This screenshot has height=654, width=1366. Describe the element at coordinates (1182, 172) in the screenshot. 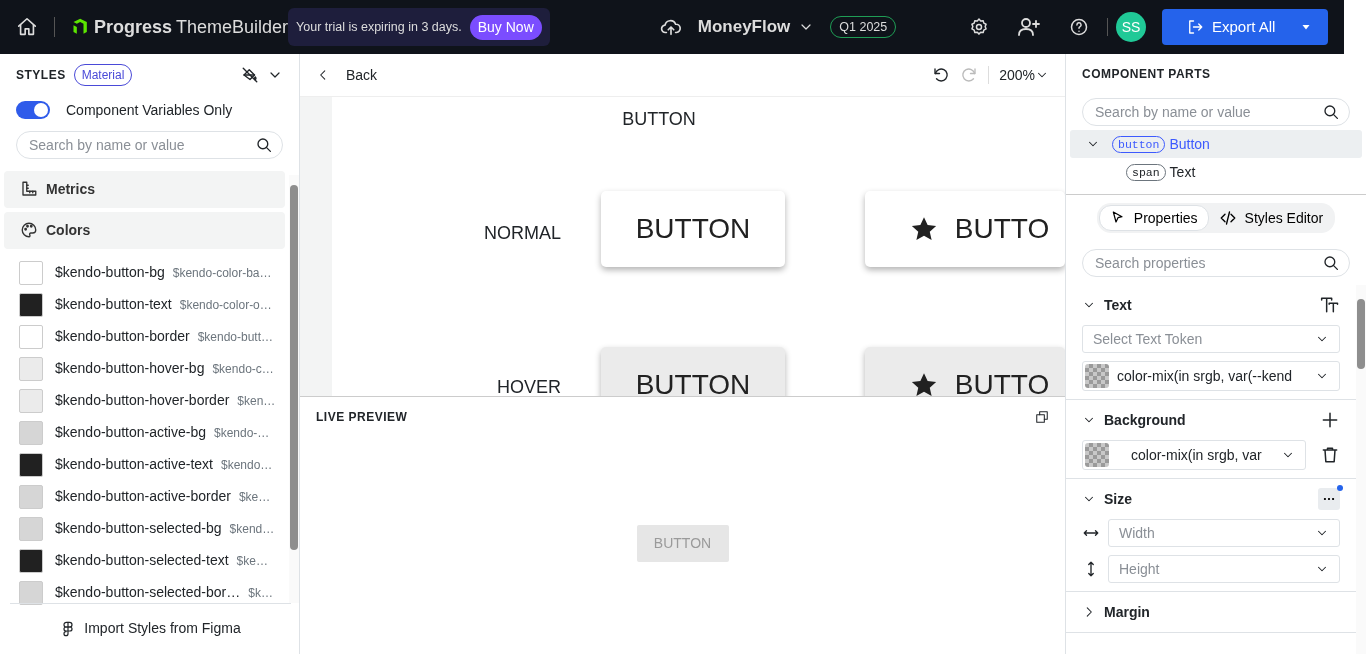

I see `tree-label: Text` at that location.